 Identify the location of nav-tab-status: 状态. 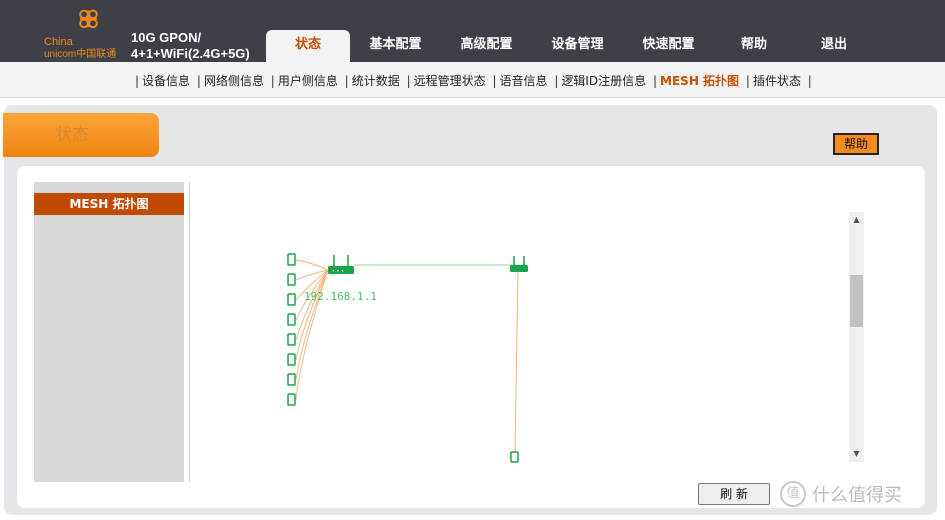
(308, 46).